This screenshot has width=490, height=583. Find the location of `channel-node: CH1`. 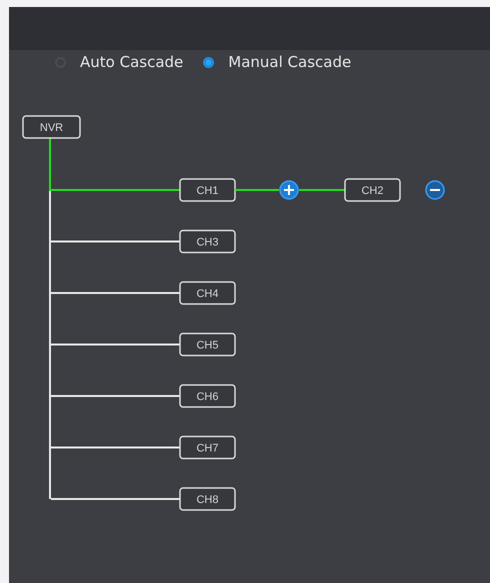

channel-node: CH1 is located at coordinates (207, 190).